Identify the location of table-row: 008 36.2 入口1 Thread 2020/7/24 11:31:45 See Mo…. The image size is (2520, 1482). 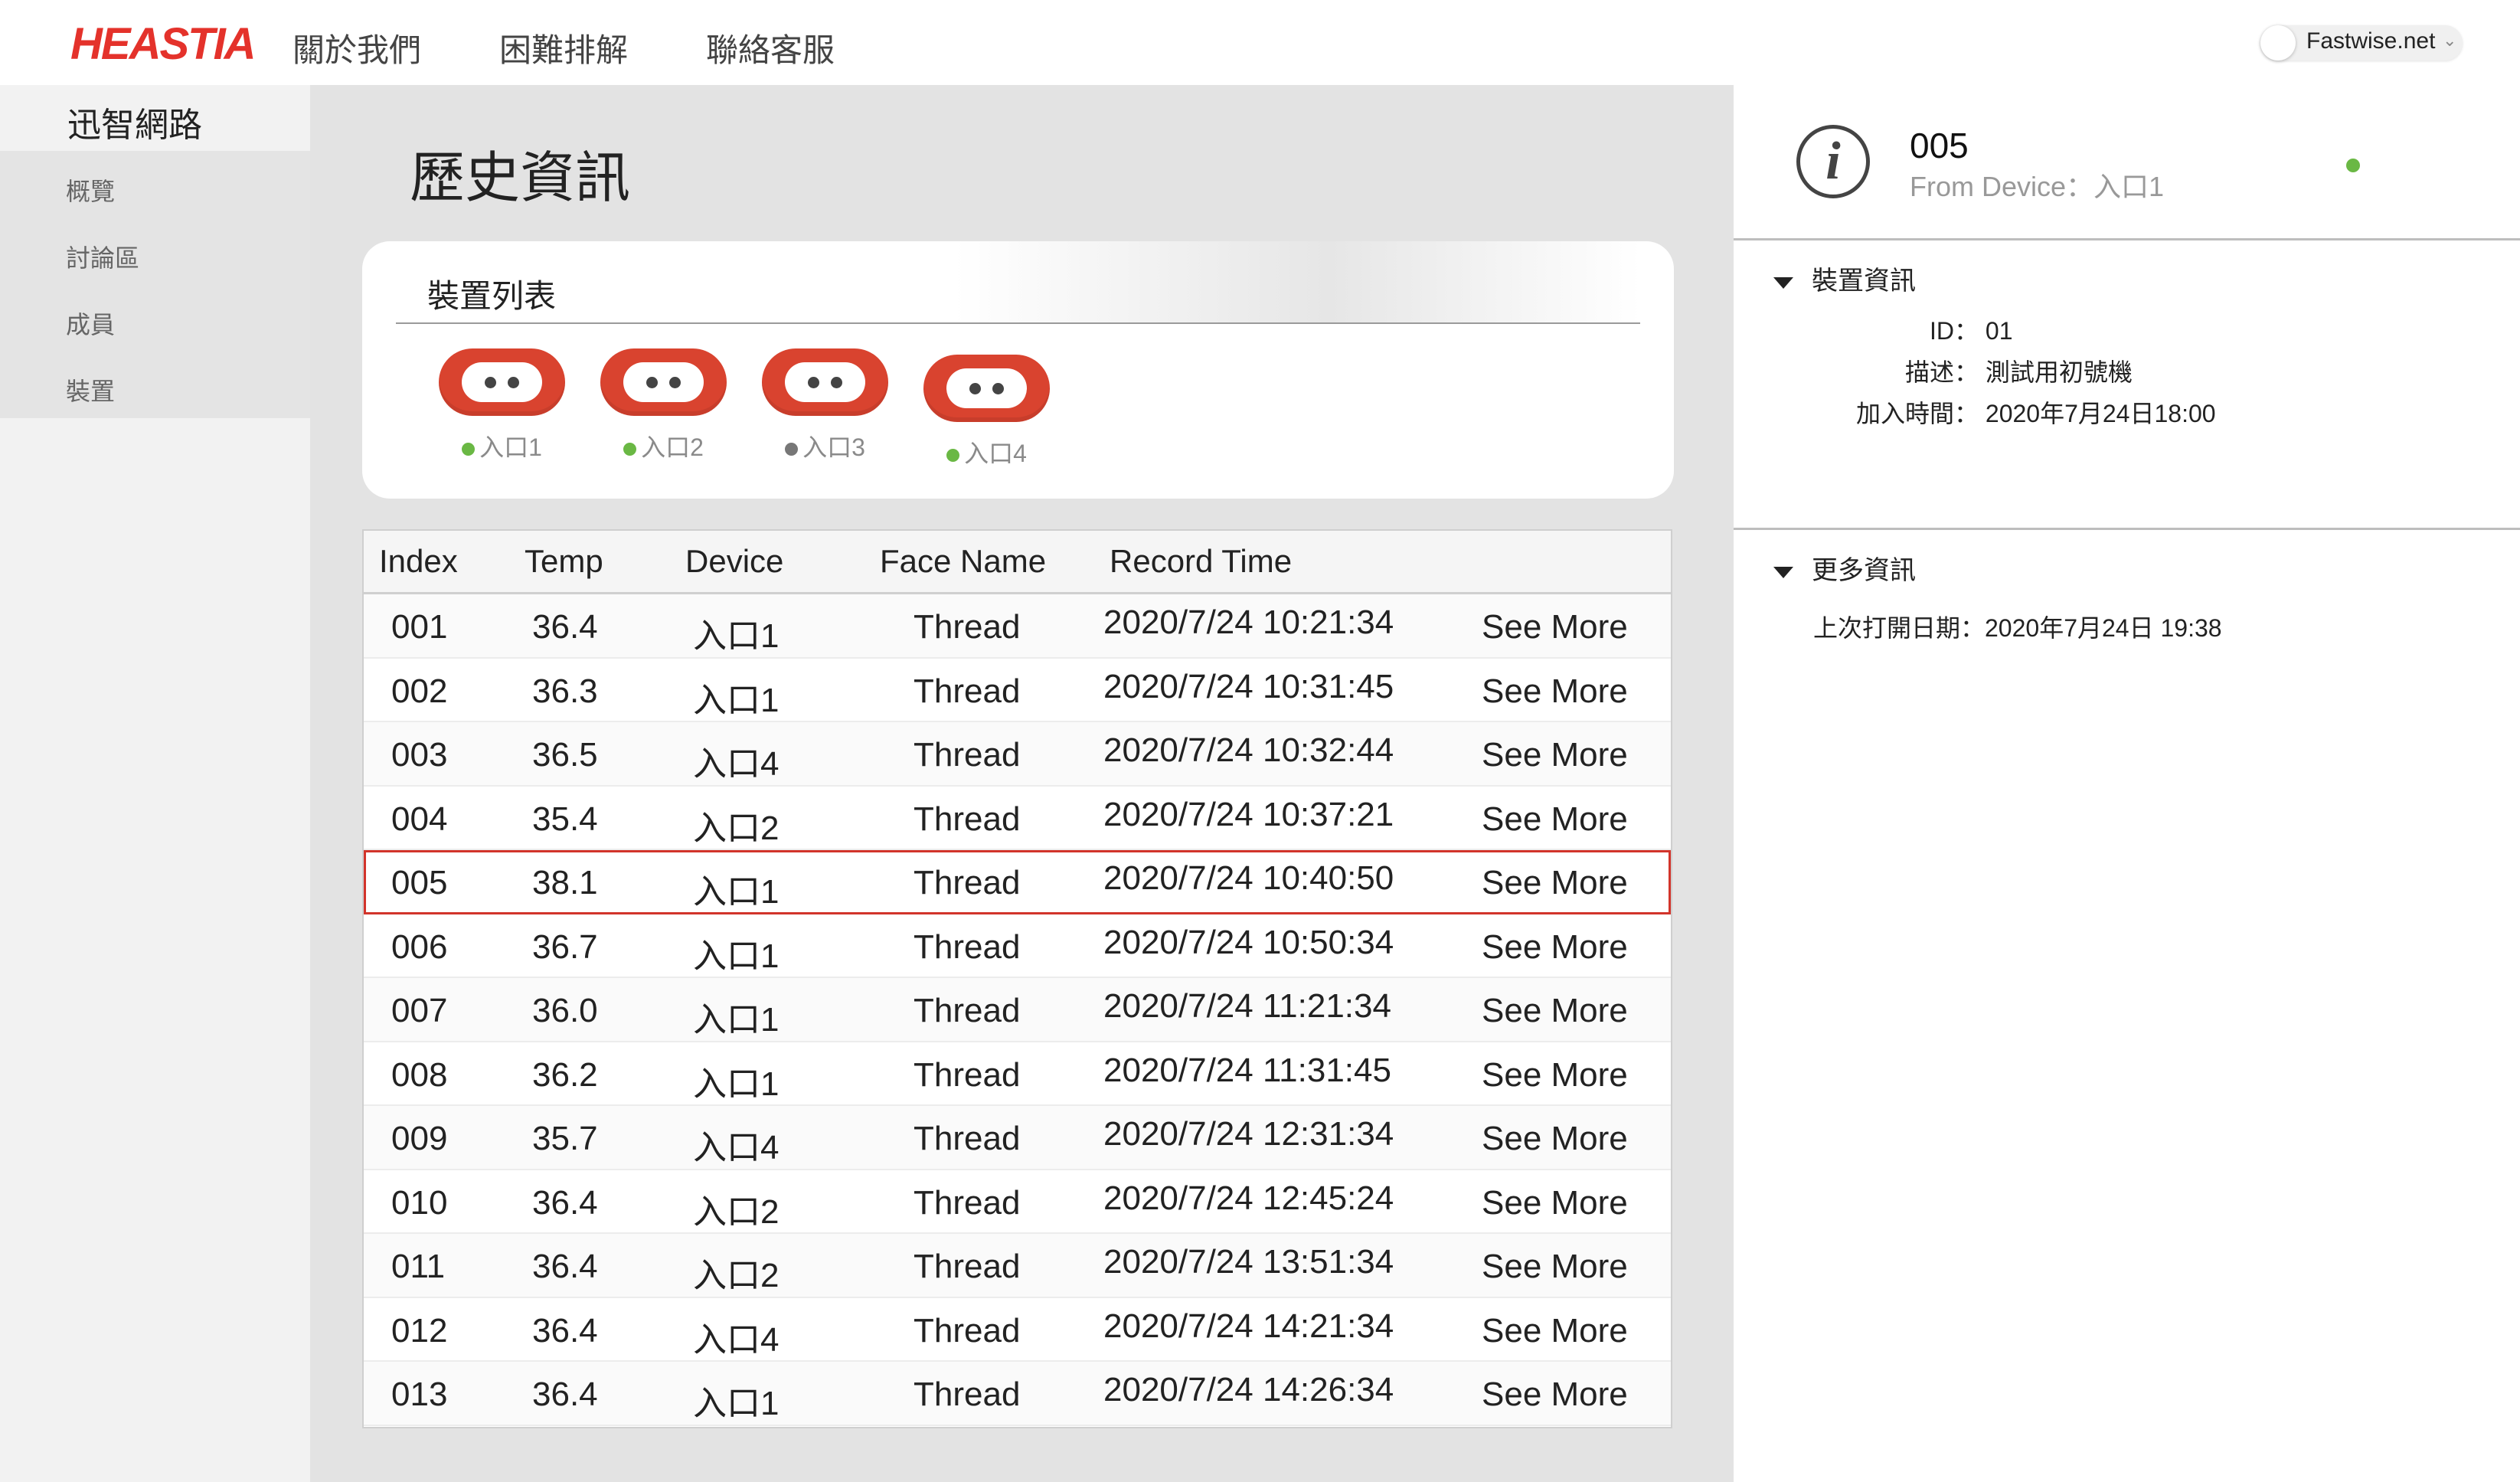
(1018, 1074).